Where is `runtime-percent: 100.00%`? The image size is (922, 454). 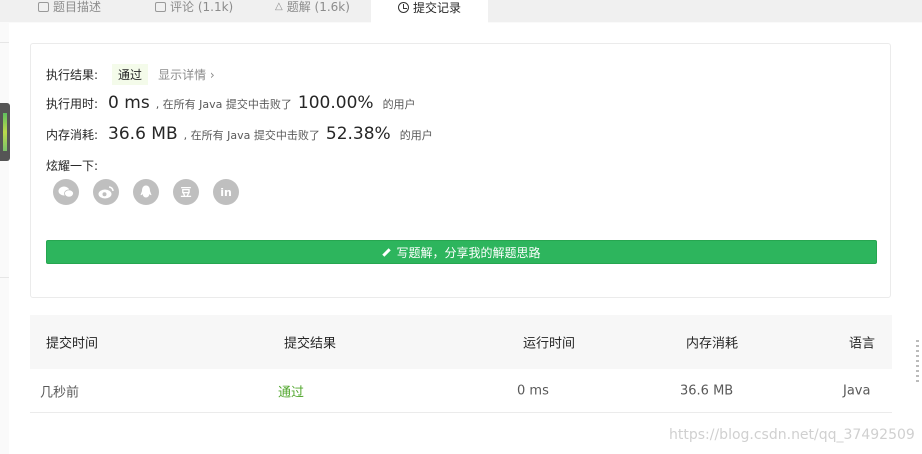 runtime-percent: 100.00% is located at coordinates (335, 103).